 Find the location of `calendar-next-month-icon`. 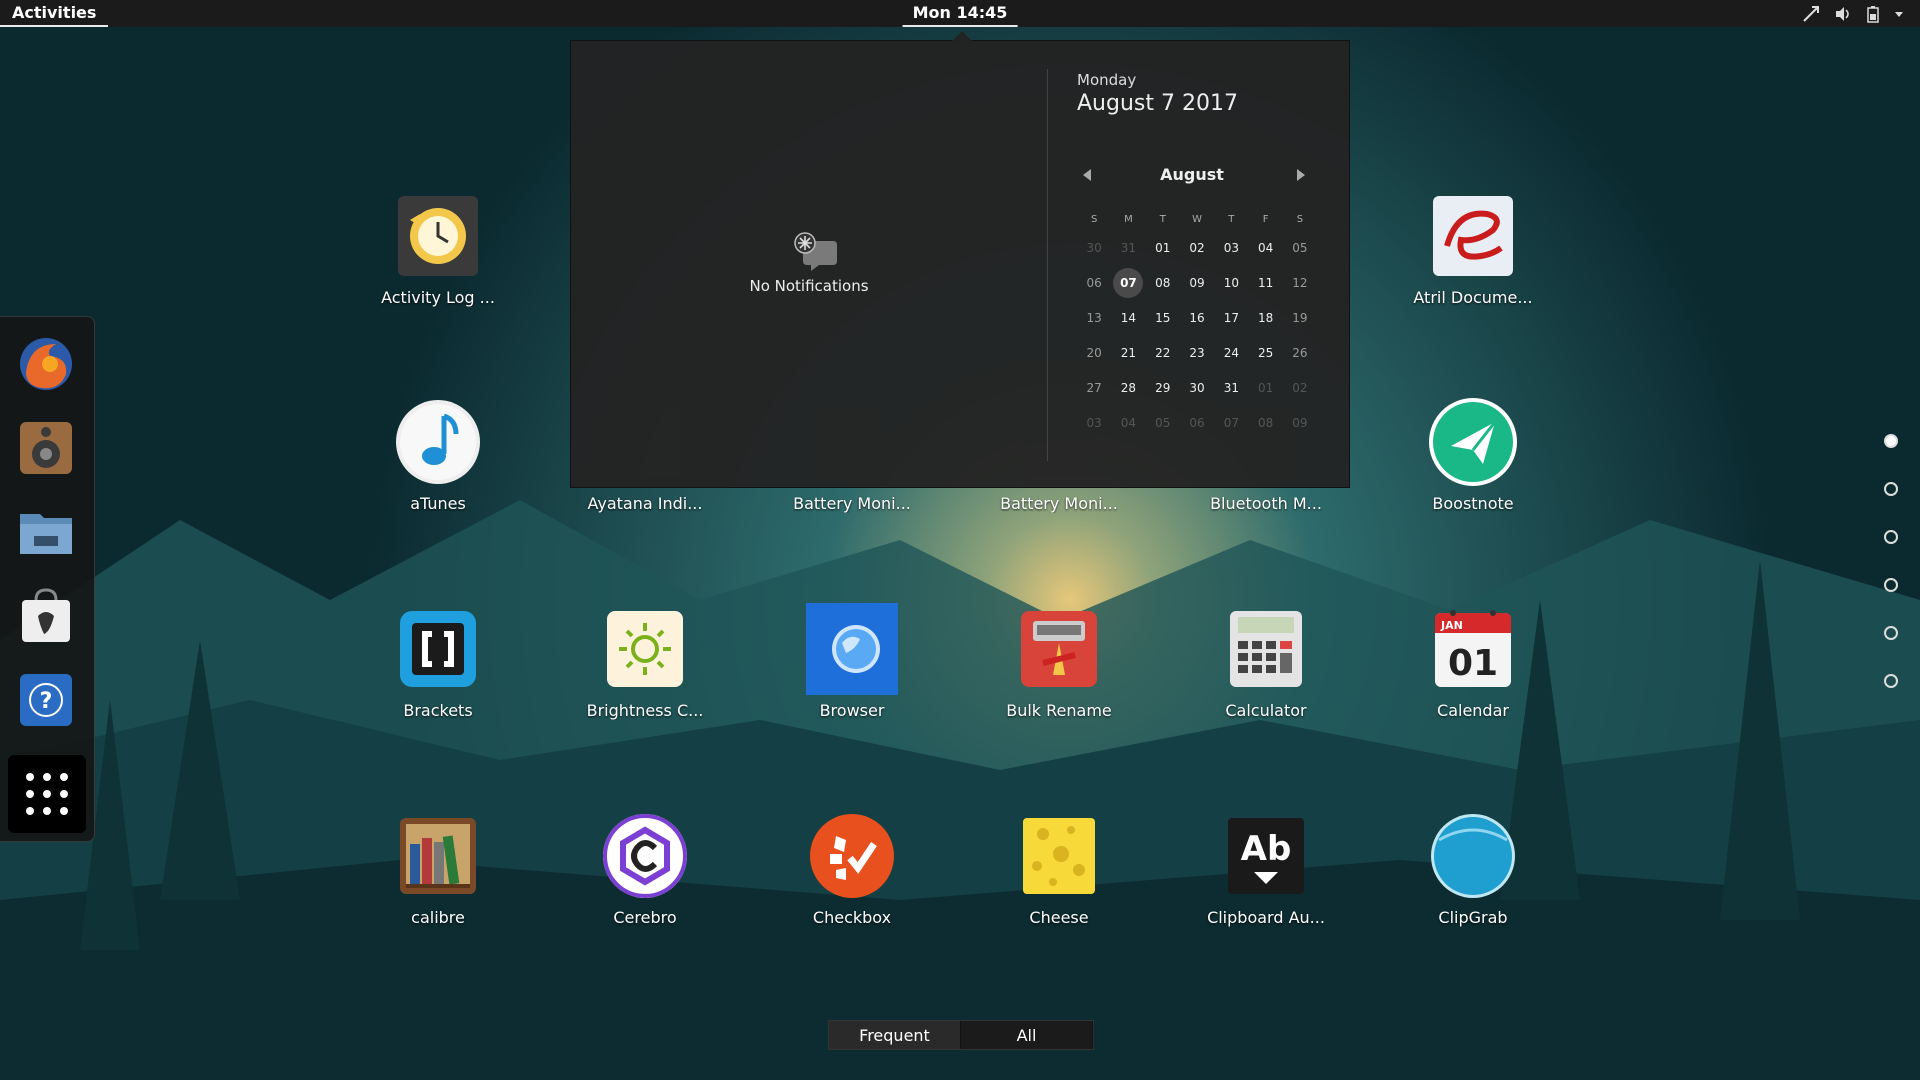

calendar-next-month-icon is located at coordinates (1301, 175).